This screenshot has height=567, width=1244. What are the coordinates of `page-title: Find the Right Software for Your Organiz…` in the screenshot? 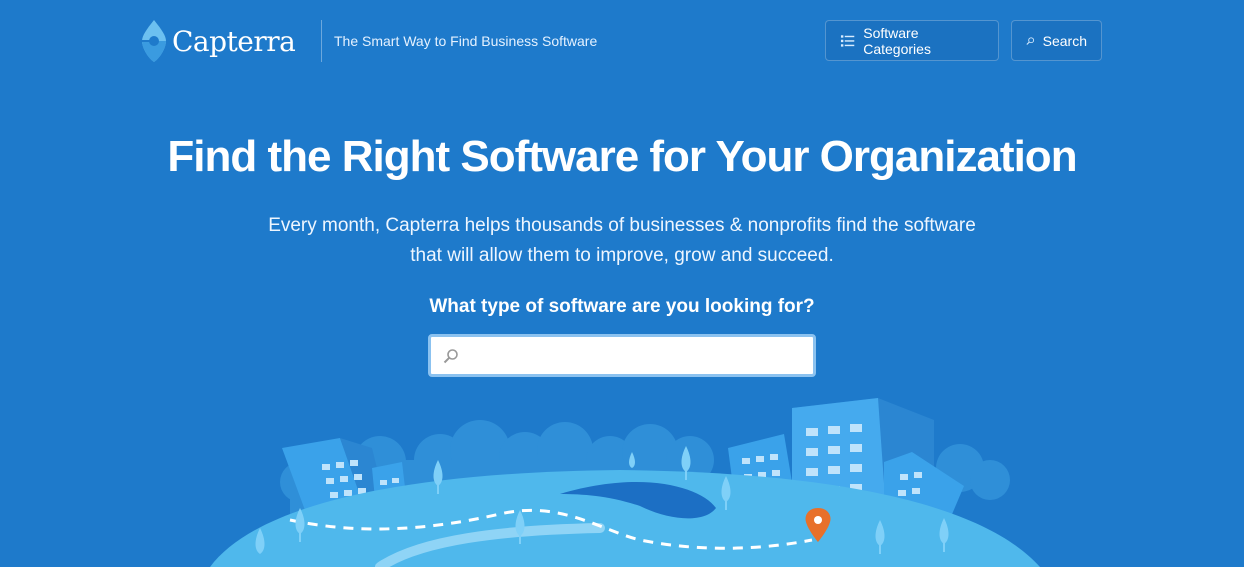 It's located at (622, 156).